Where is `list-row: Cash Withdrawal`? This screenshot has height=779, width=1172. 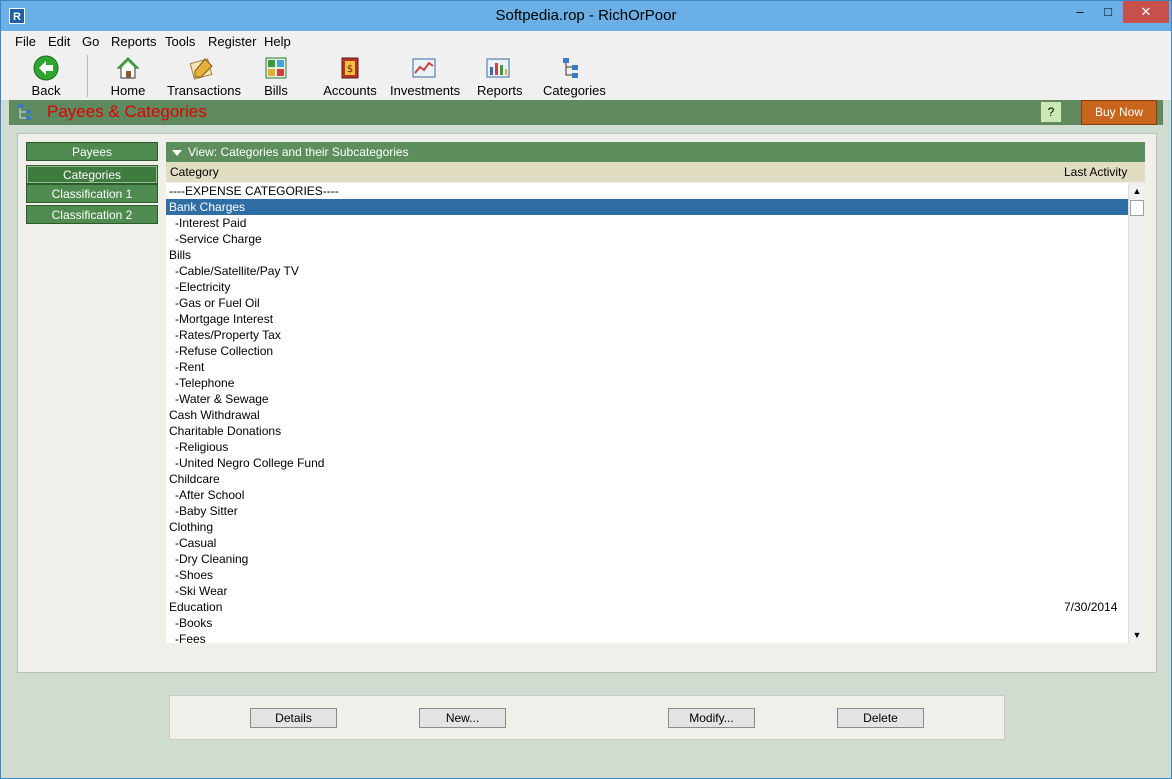
list-row: Cash Withdrawal is located at coordinates (647, 415).